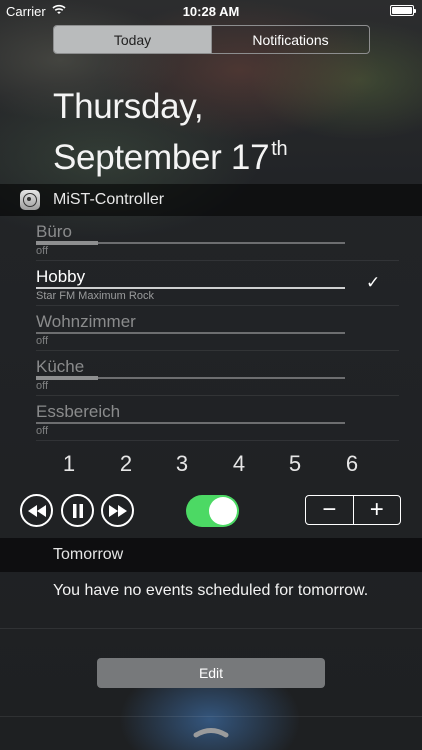 The image size is (422, 750). I want to click on volume-stepper: − +, so click(353, 510).